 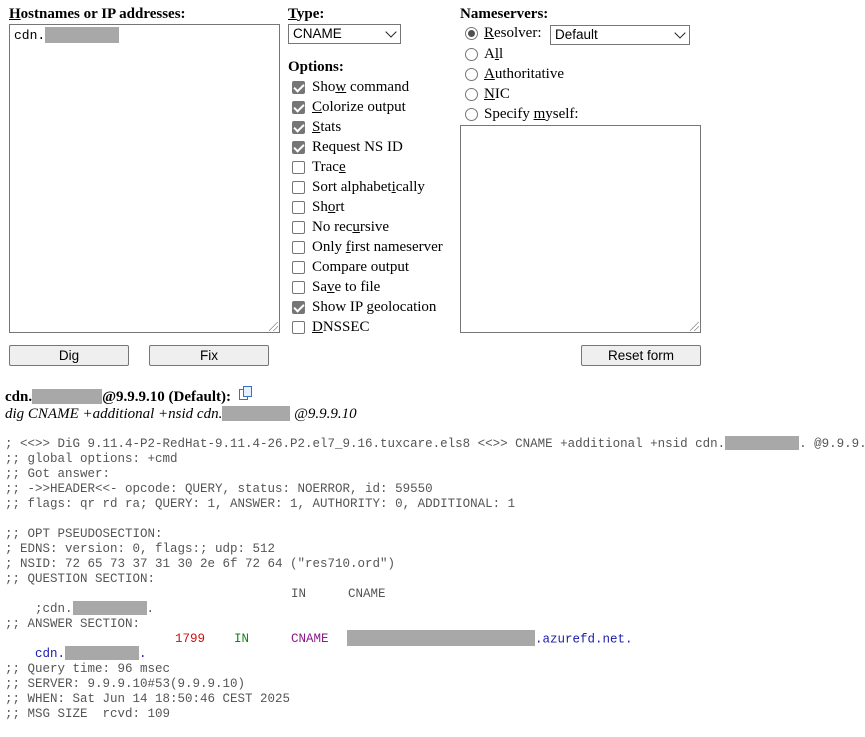 What do you see at coordinates (531, 114) in the screenshot?
I see `specify-label: Specify myself:` at bounding box center [531, 114].